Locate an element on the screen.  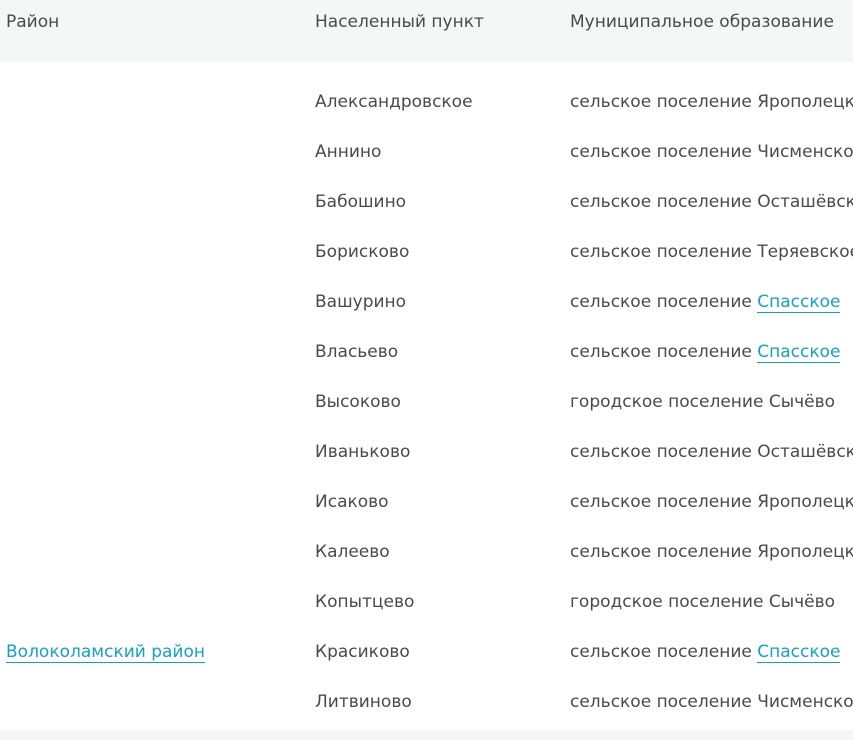
header-locality: Населенный пункт is located at coordinates (399, 22).